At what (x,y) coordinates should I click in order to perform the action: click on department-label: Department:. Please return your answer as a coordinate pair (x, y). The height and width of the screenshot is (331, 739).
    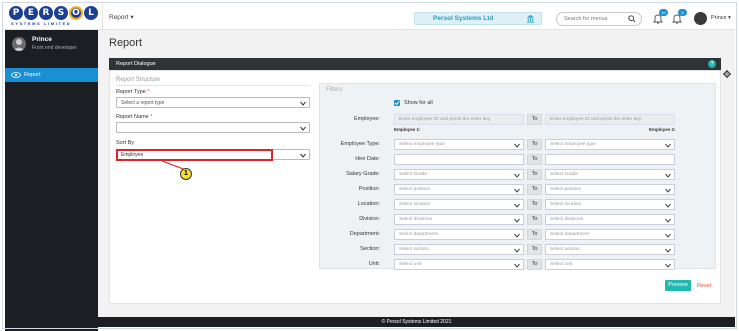
    Looking at the image, I should click on (364, 234).